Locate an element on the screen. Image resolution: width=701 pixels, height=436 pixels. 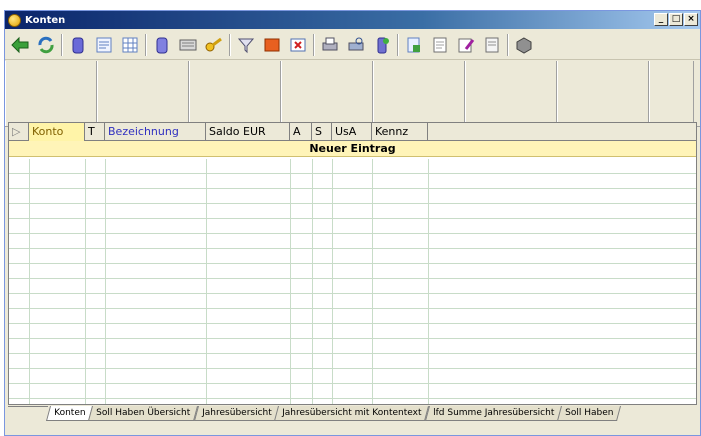
tab-label: Jahresübersicht mit Kontentext is located at coordinates (352, 413).